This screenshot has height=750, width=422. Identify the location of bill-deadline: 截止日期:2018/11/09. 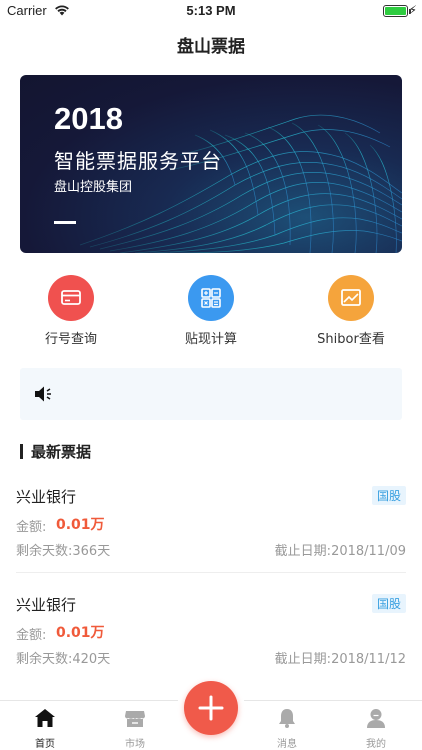
(340, 549).